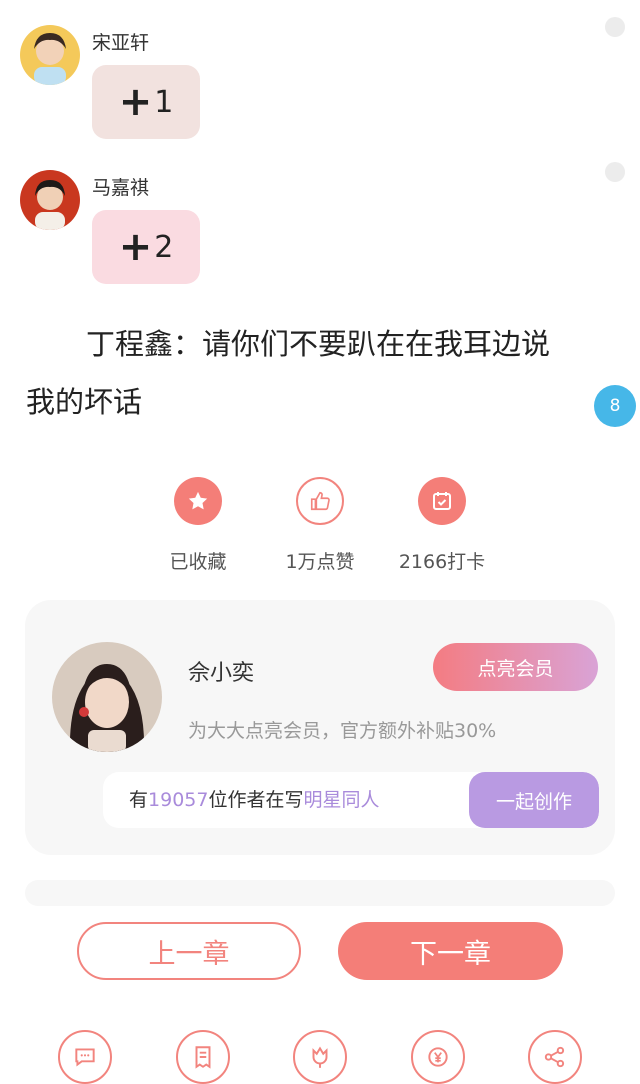 The height and width of the screenshot is (1084, 640). Describe the element at coordinates (320, 501) in the screenshot. I see `thumbs-up-icon` at that location.